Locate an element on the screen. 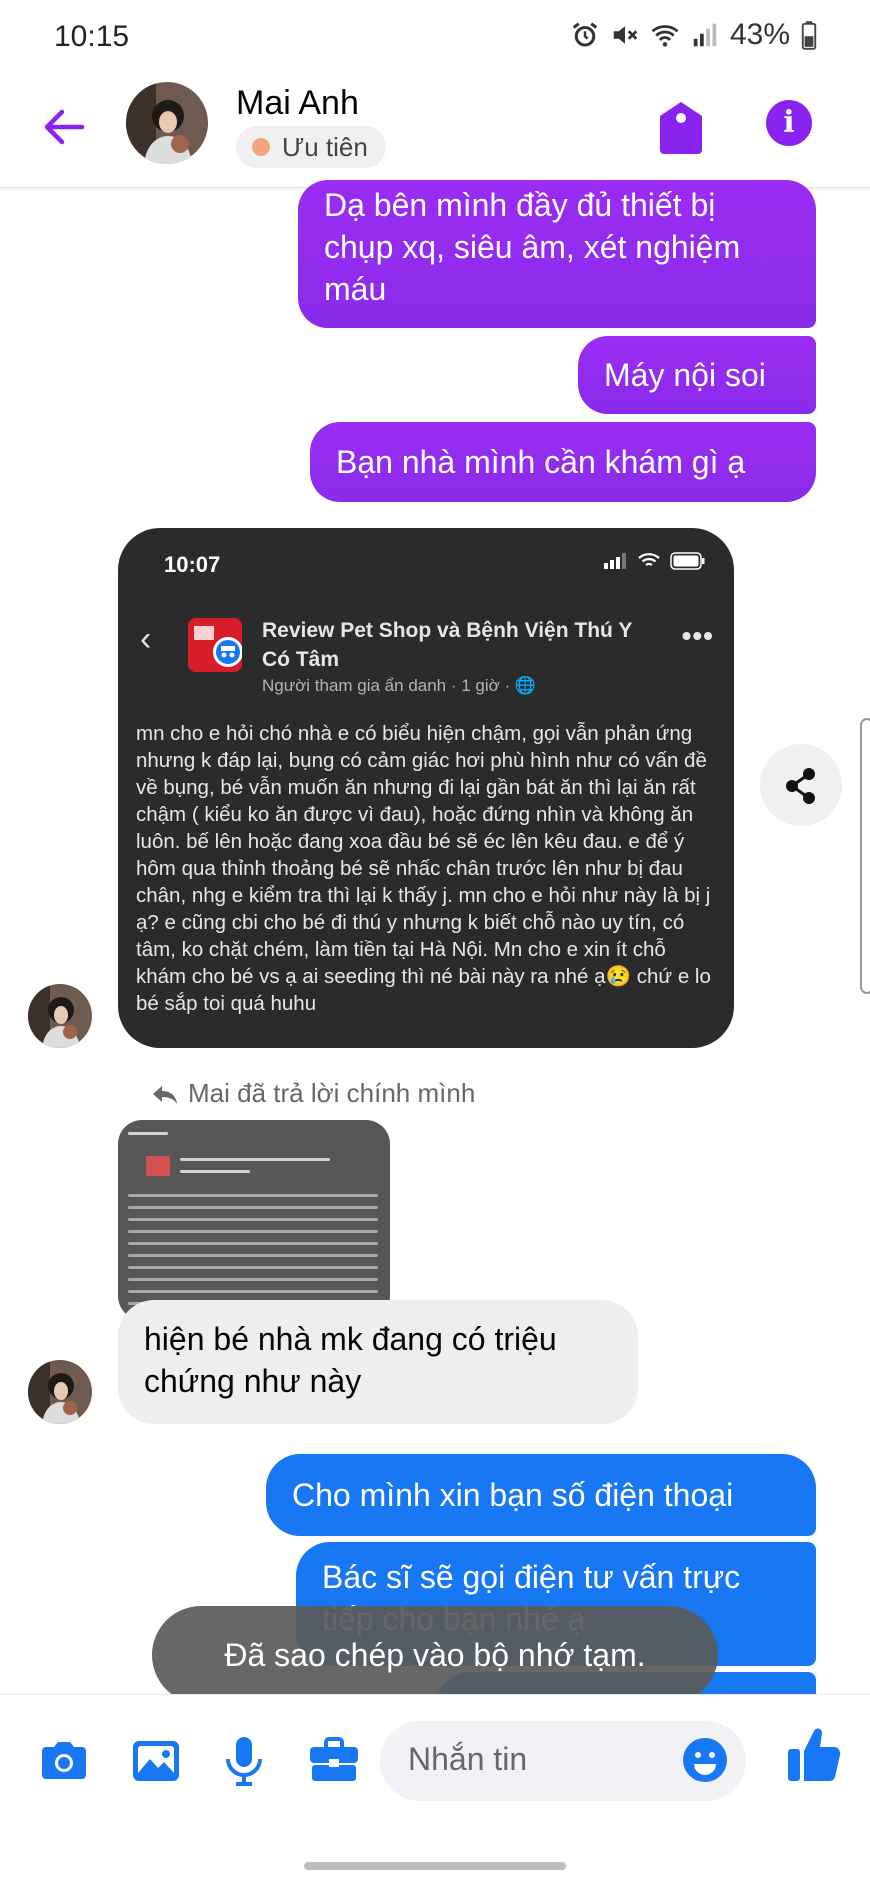  battery-icon is located at coordinates (809, 35).